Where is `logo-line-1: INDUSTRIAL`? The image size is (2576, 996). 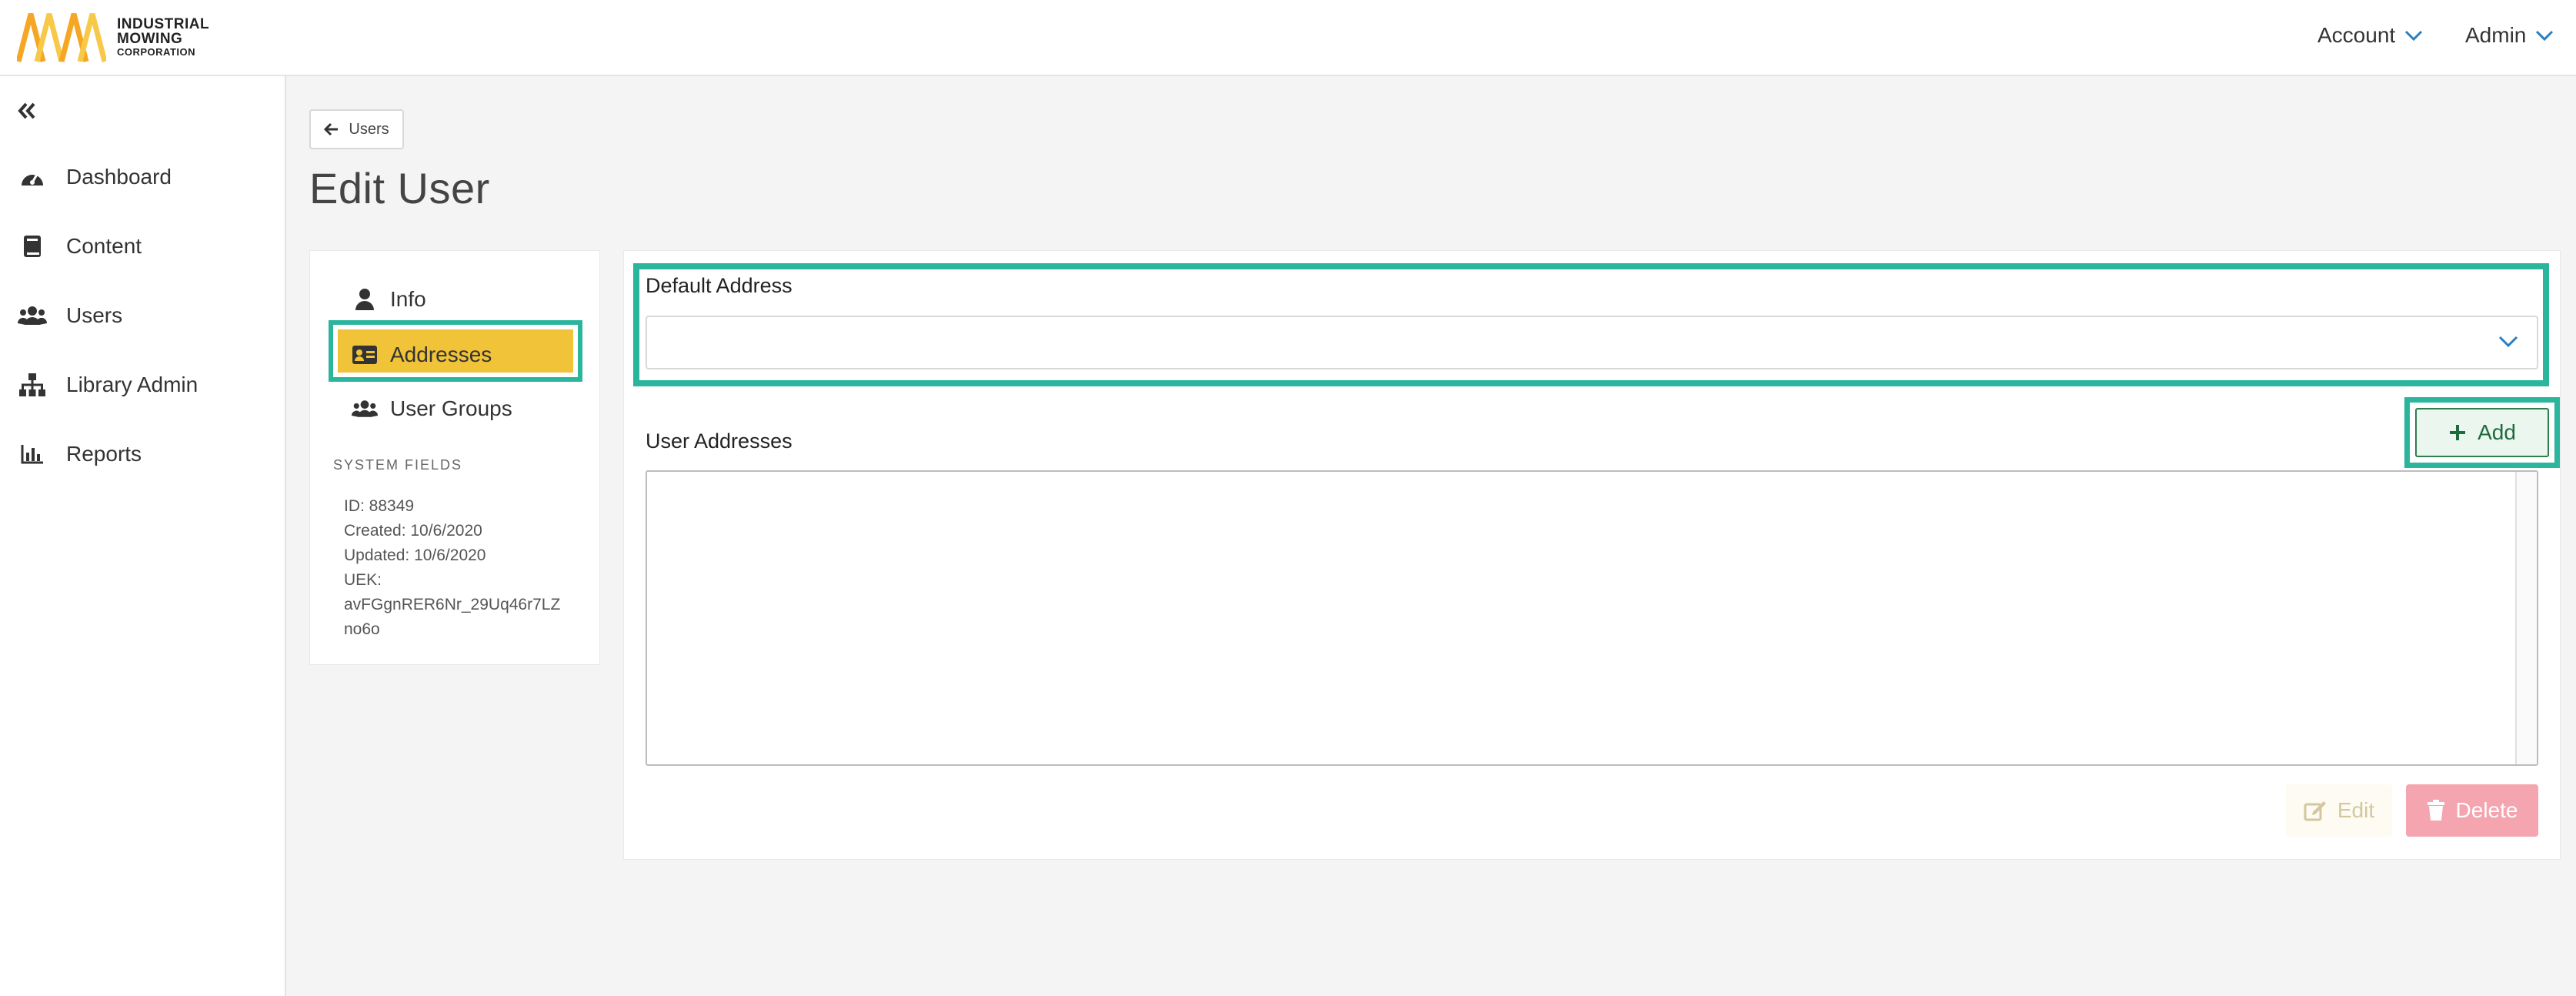 logo-line-1: INDUSTRIAL is located at coordinates (163, 23).